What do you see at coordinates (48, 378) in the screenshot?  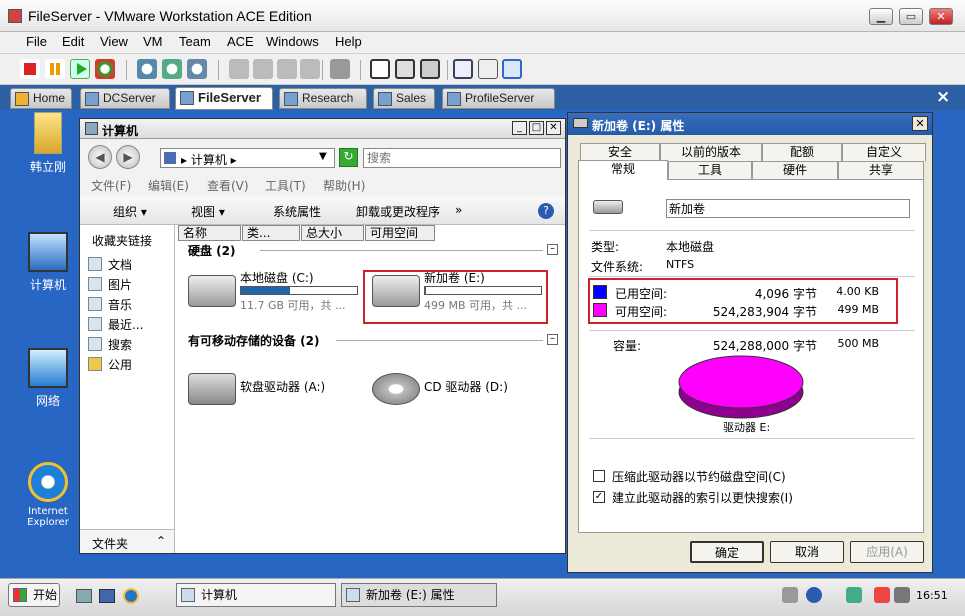 I see `desktop-icon-network: 网络` at bounding box center [48, 378].